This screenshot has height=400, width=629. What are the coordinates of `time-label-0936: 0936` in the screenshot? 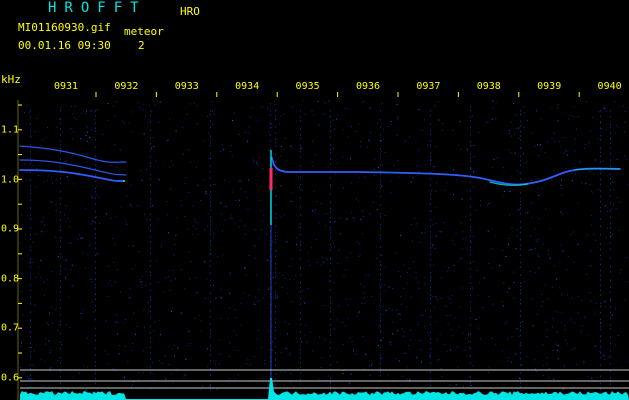 It's located at (368, 86).